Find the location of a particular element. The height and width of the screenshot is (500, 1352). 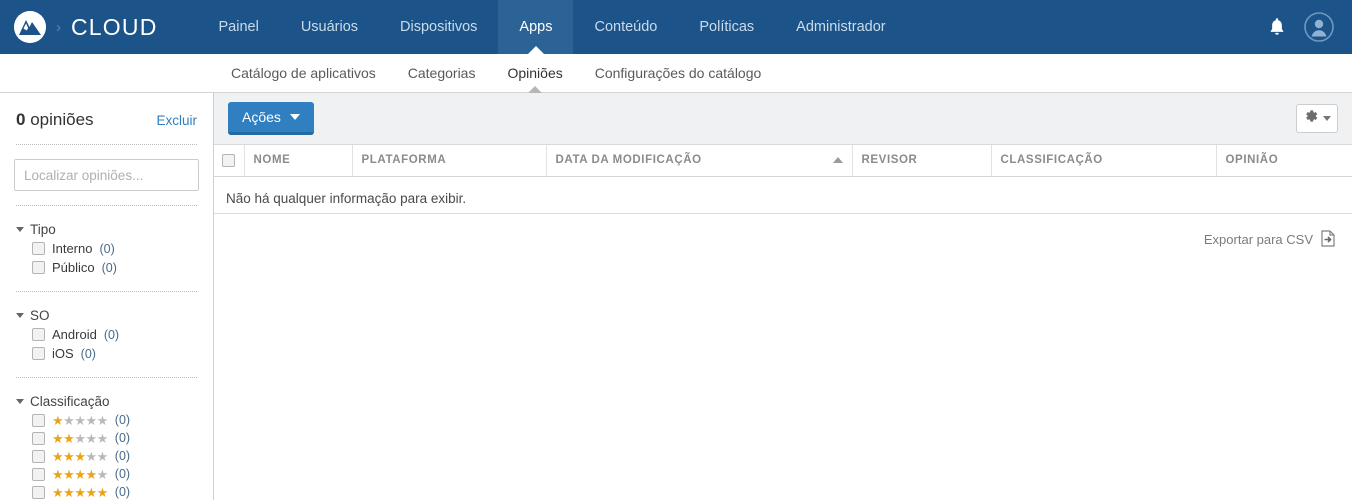

sidebar-header: 0 opiniões Excluir is located at coordinates (106, 111).